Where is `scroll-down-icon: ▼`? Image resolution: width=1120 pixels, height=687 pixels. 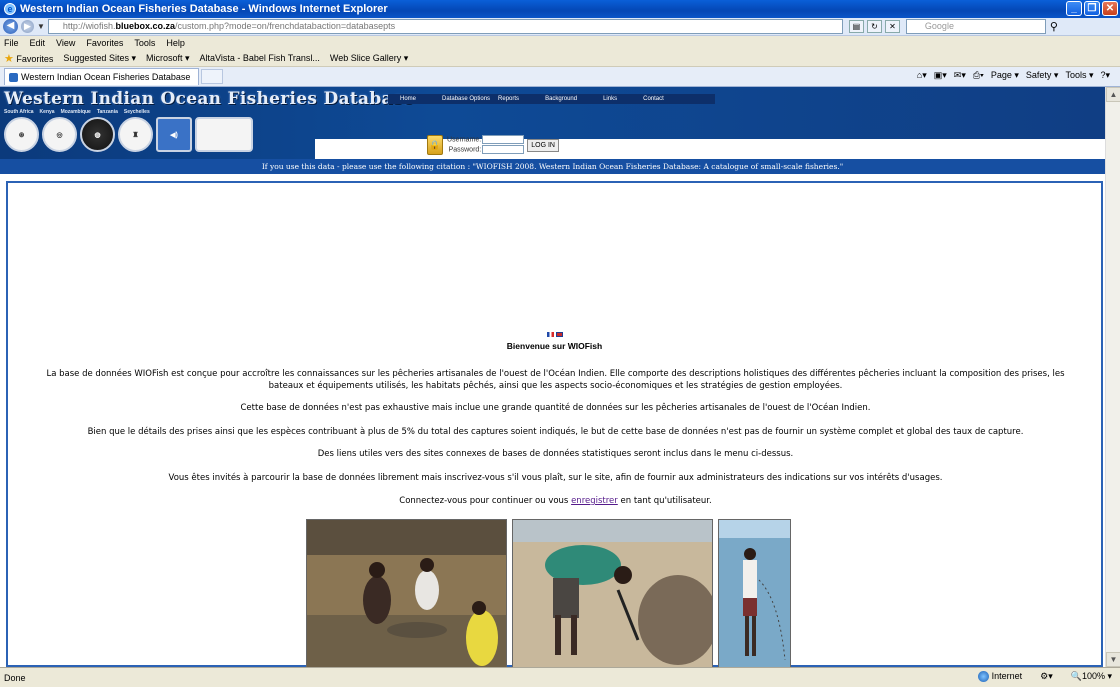 scroll-down-icon: ▼ is located at coordinates (1113, 659).